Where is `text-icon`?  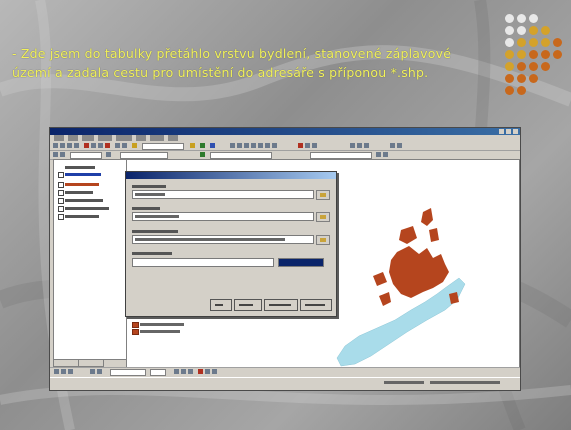 text-icon is located at coordinates (99, 371).